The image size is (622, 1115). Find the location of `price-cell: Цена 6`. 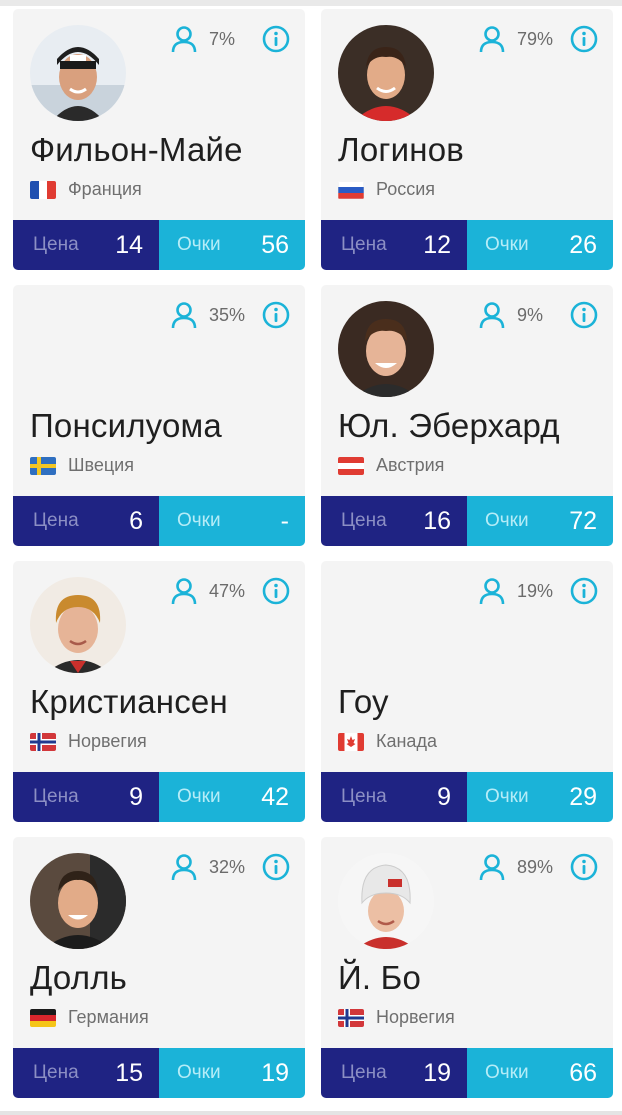

price-cell: Цена 6 is located at coordinates (86, 521).